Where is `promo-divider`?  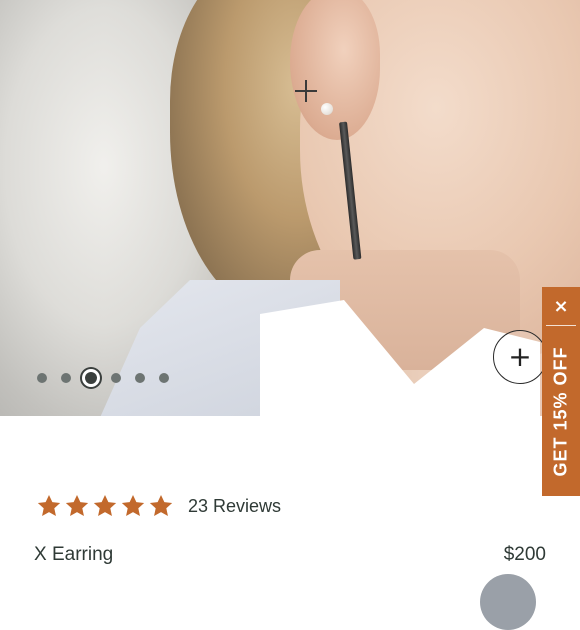 promo-divider is located at coordinates (561, 325).